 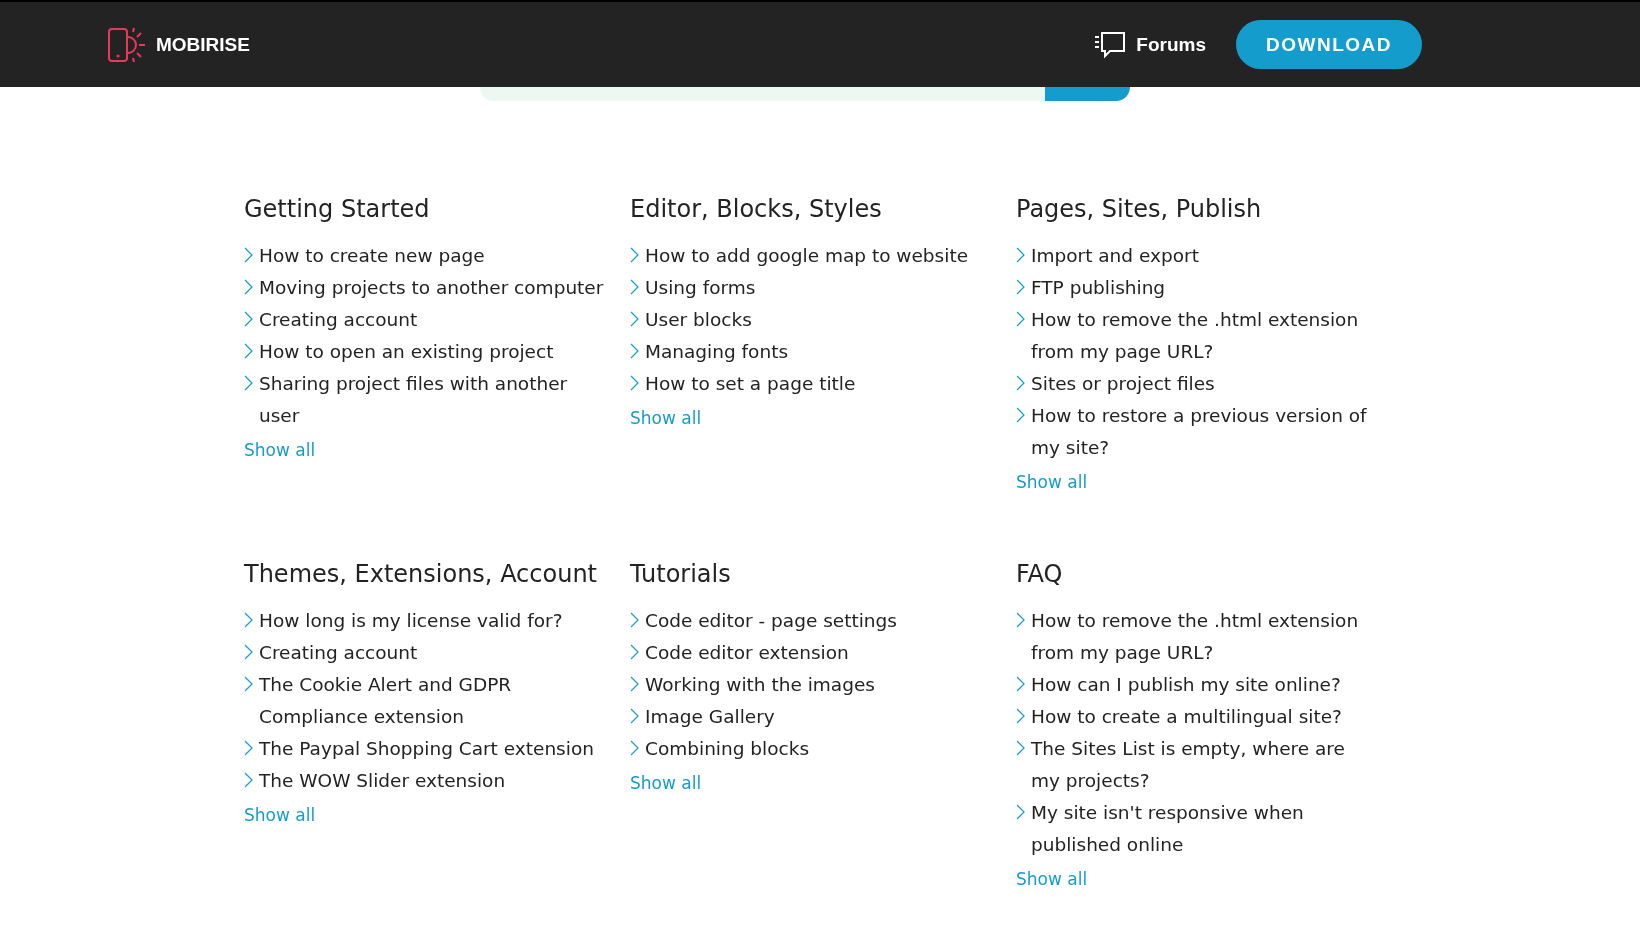 What do you see at coordinates (1196, 765) in the screenshot?
I see `article-link: The Sites List is empty, where are my projects?` at bounding box center [1196, 765].